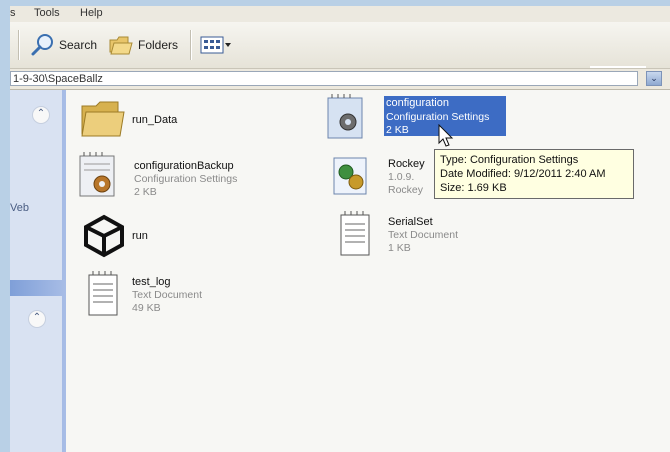  Describe the element at coordinates (19, 208) in the screenshot. I see `other-places-web-label: Veb` at that location.